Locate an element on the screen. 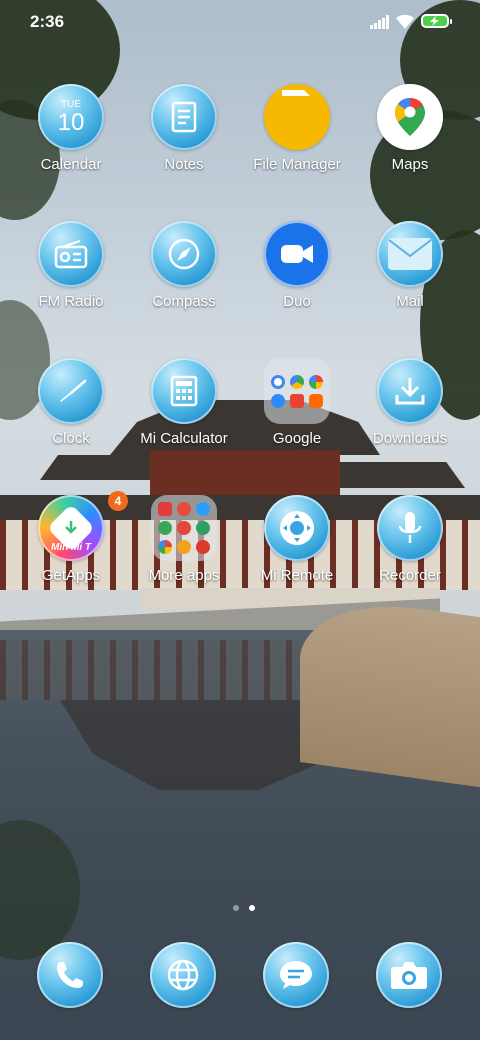  app-duo: Duo is located at coordinates (297, 265).